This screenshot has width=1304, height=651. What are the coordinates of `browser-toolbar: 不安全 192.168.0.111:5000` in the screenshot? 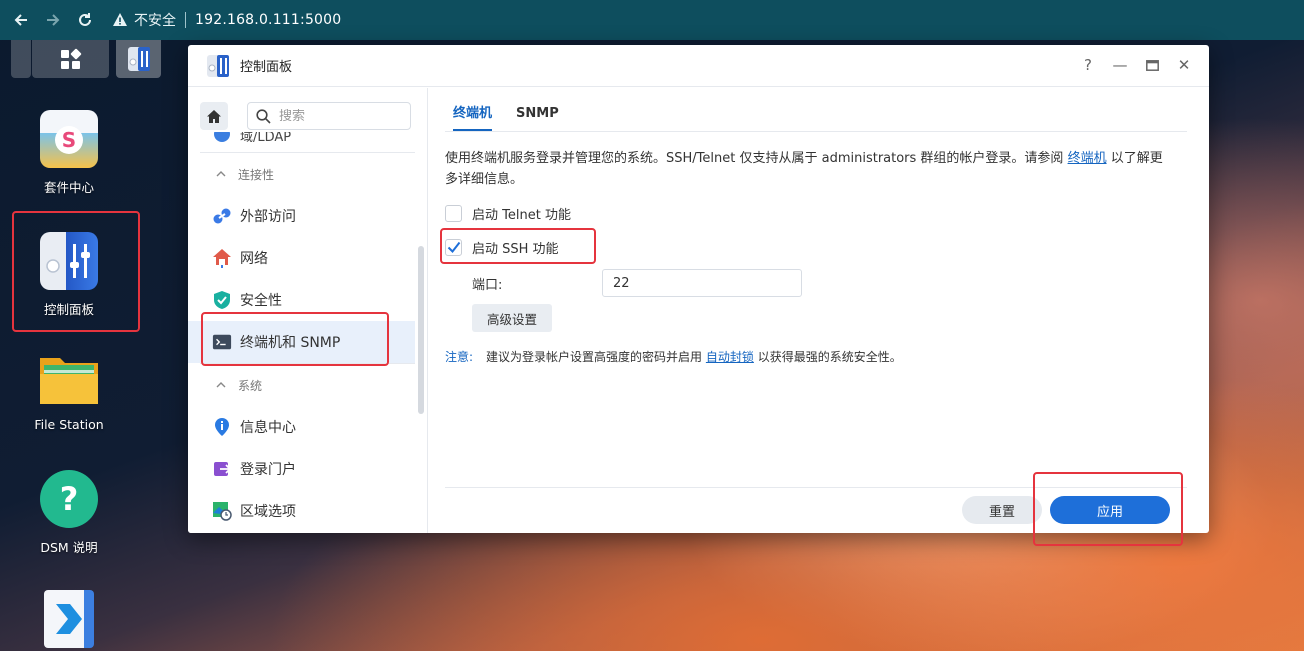 It's located at (652, 20).